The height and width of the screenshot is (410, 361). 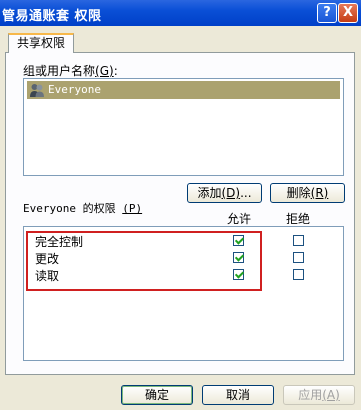 I want to click on change-allow-checkbox, so click(x=238, y=257).